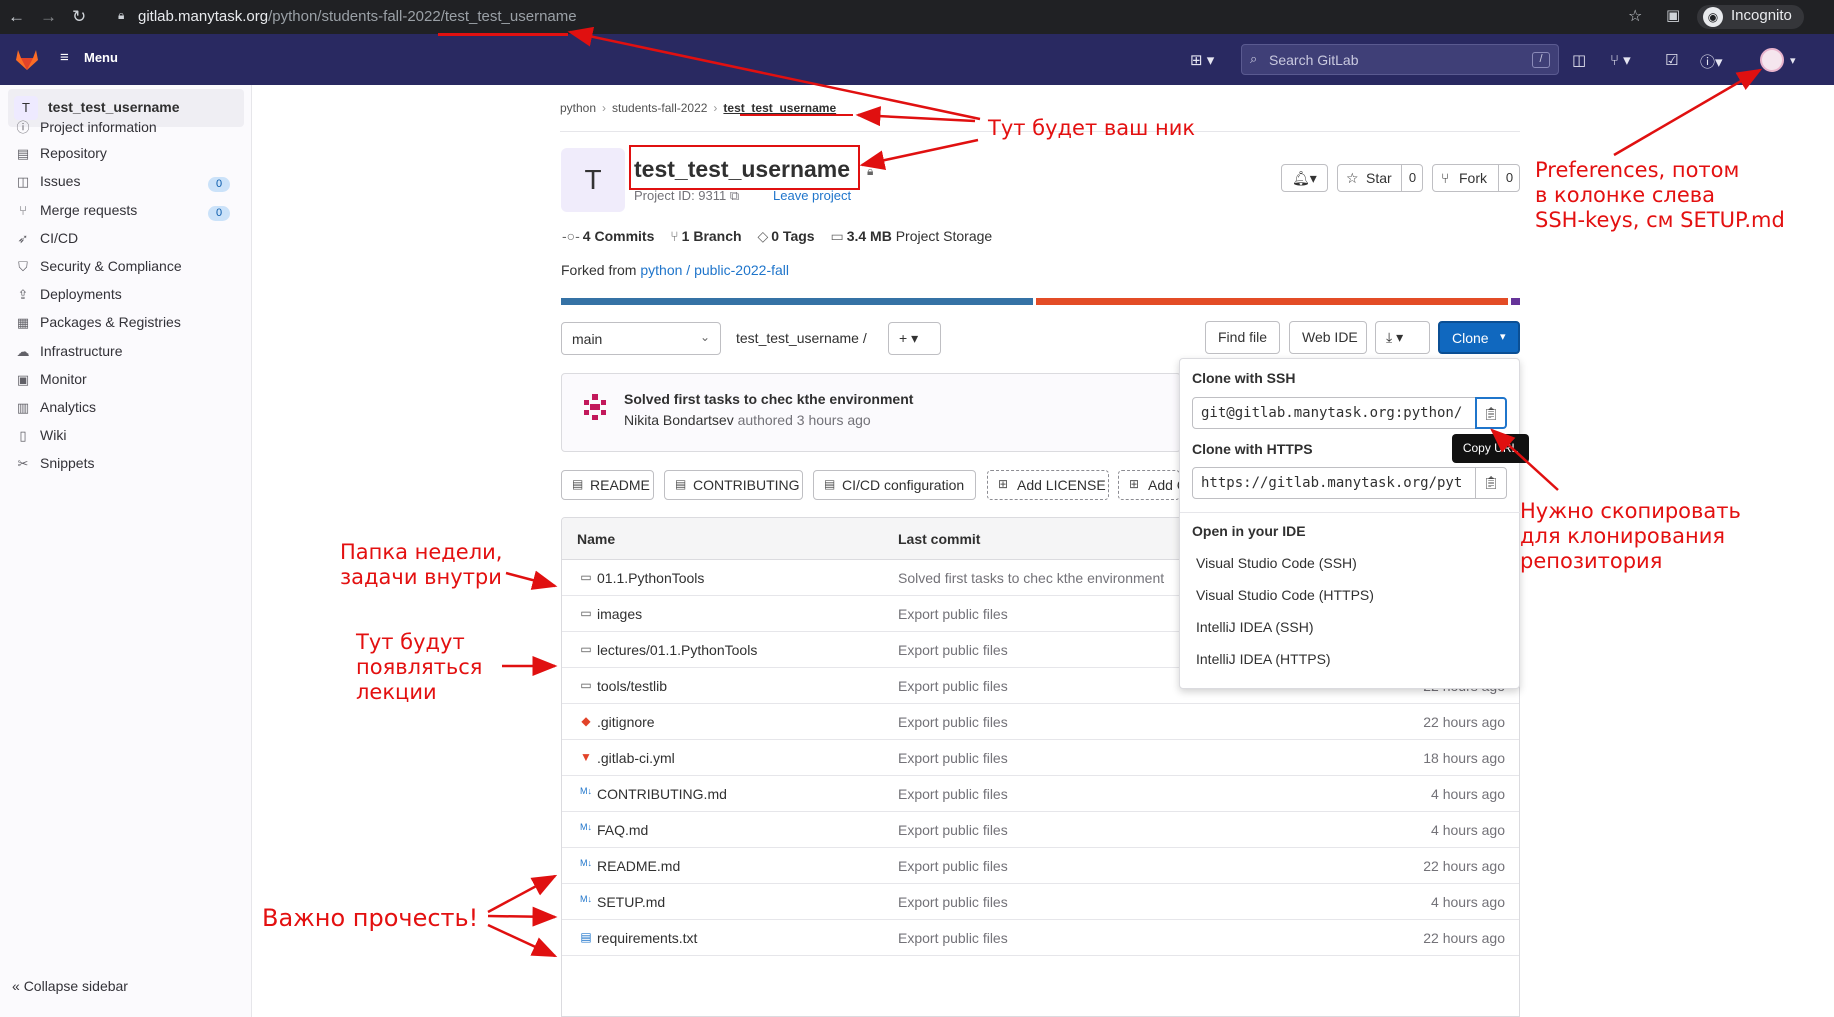 Image resolution: width=1834 pixels, height=1017 pixels. I want to click on file-name-link: FAQ.md, so click(622, 830).